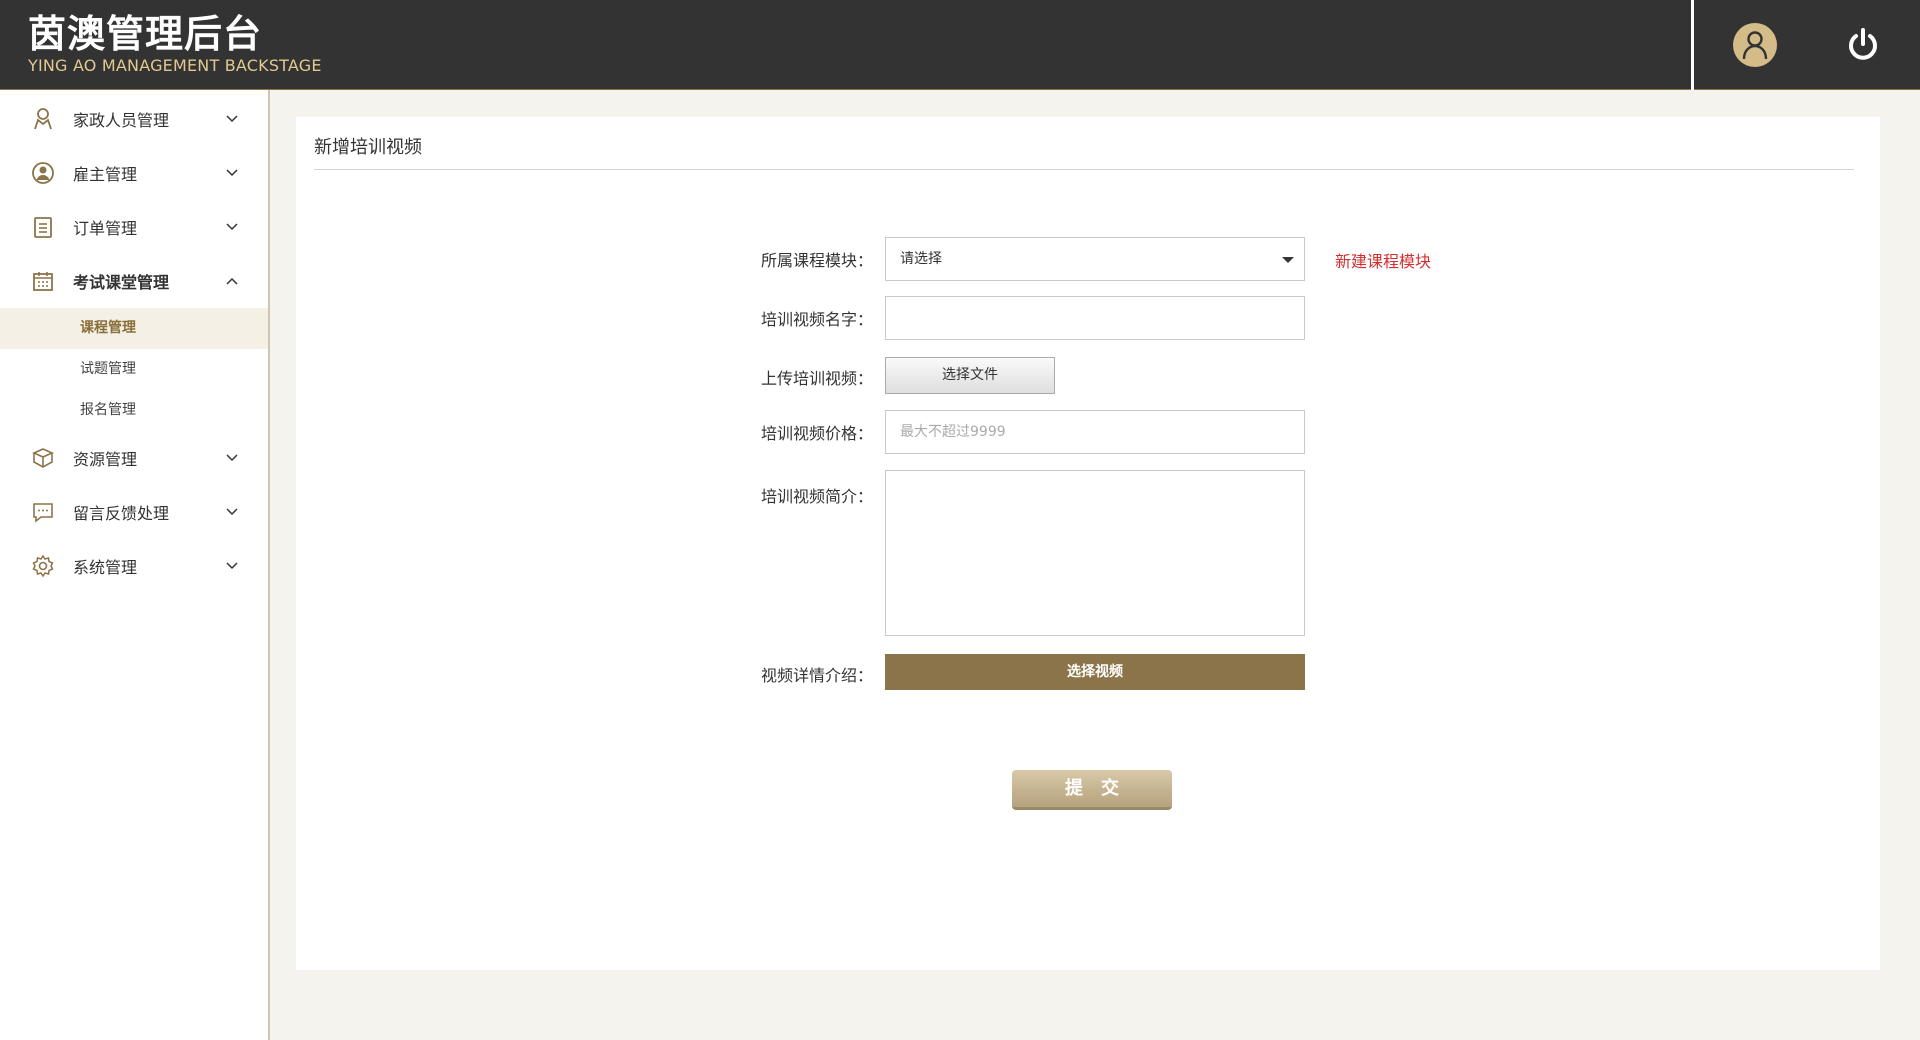 The image size is (1920, 1040). What do you see at coordinates (1092, 790) in the screenshot?
I see `submit-button: 提交` at bounding box center [1092, 790].